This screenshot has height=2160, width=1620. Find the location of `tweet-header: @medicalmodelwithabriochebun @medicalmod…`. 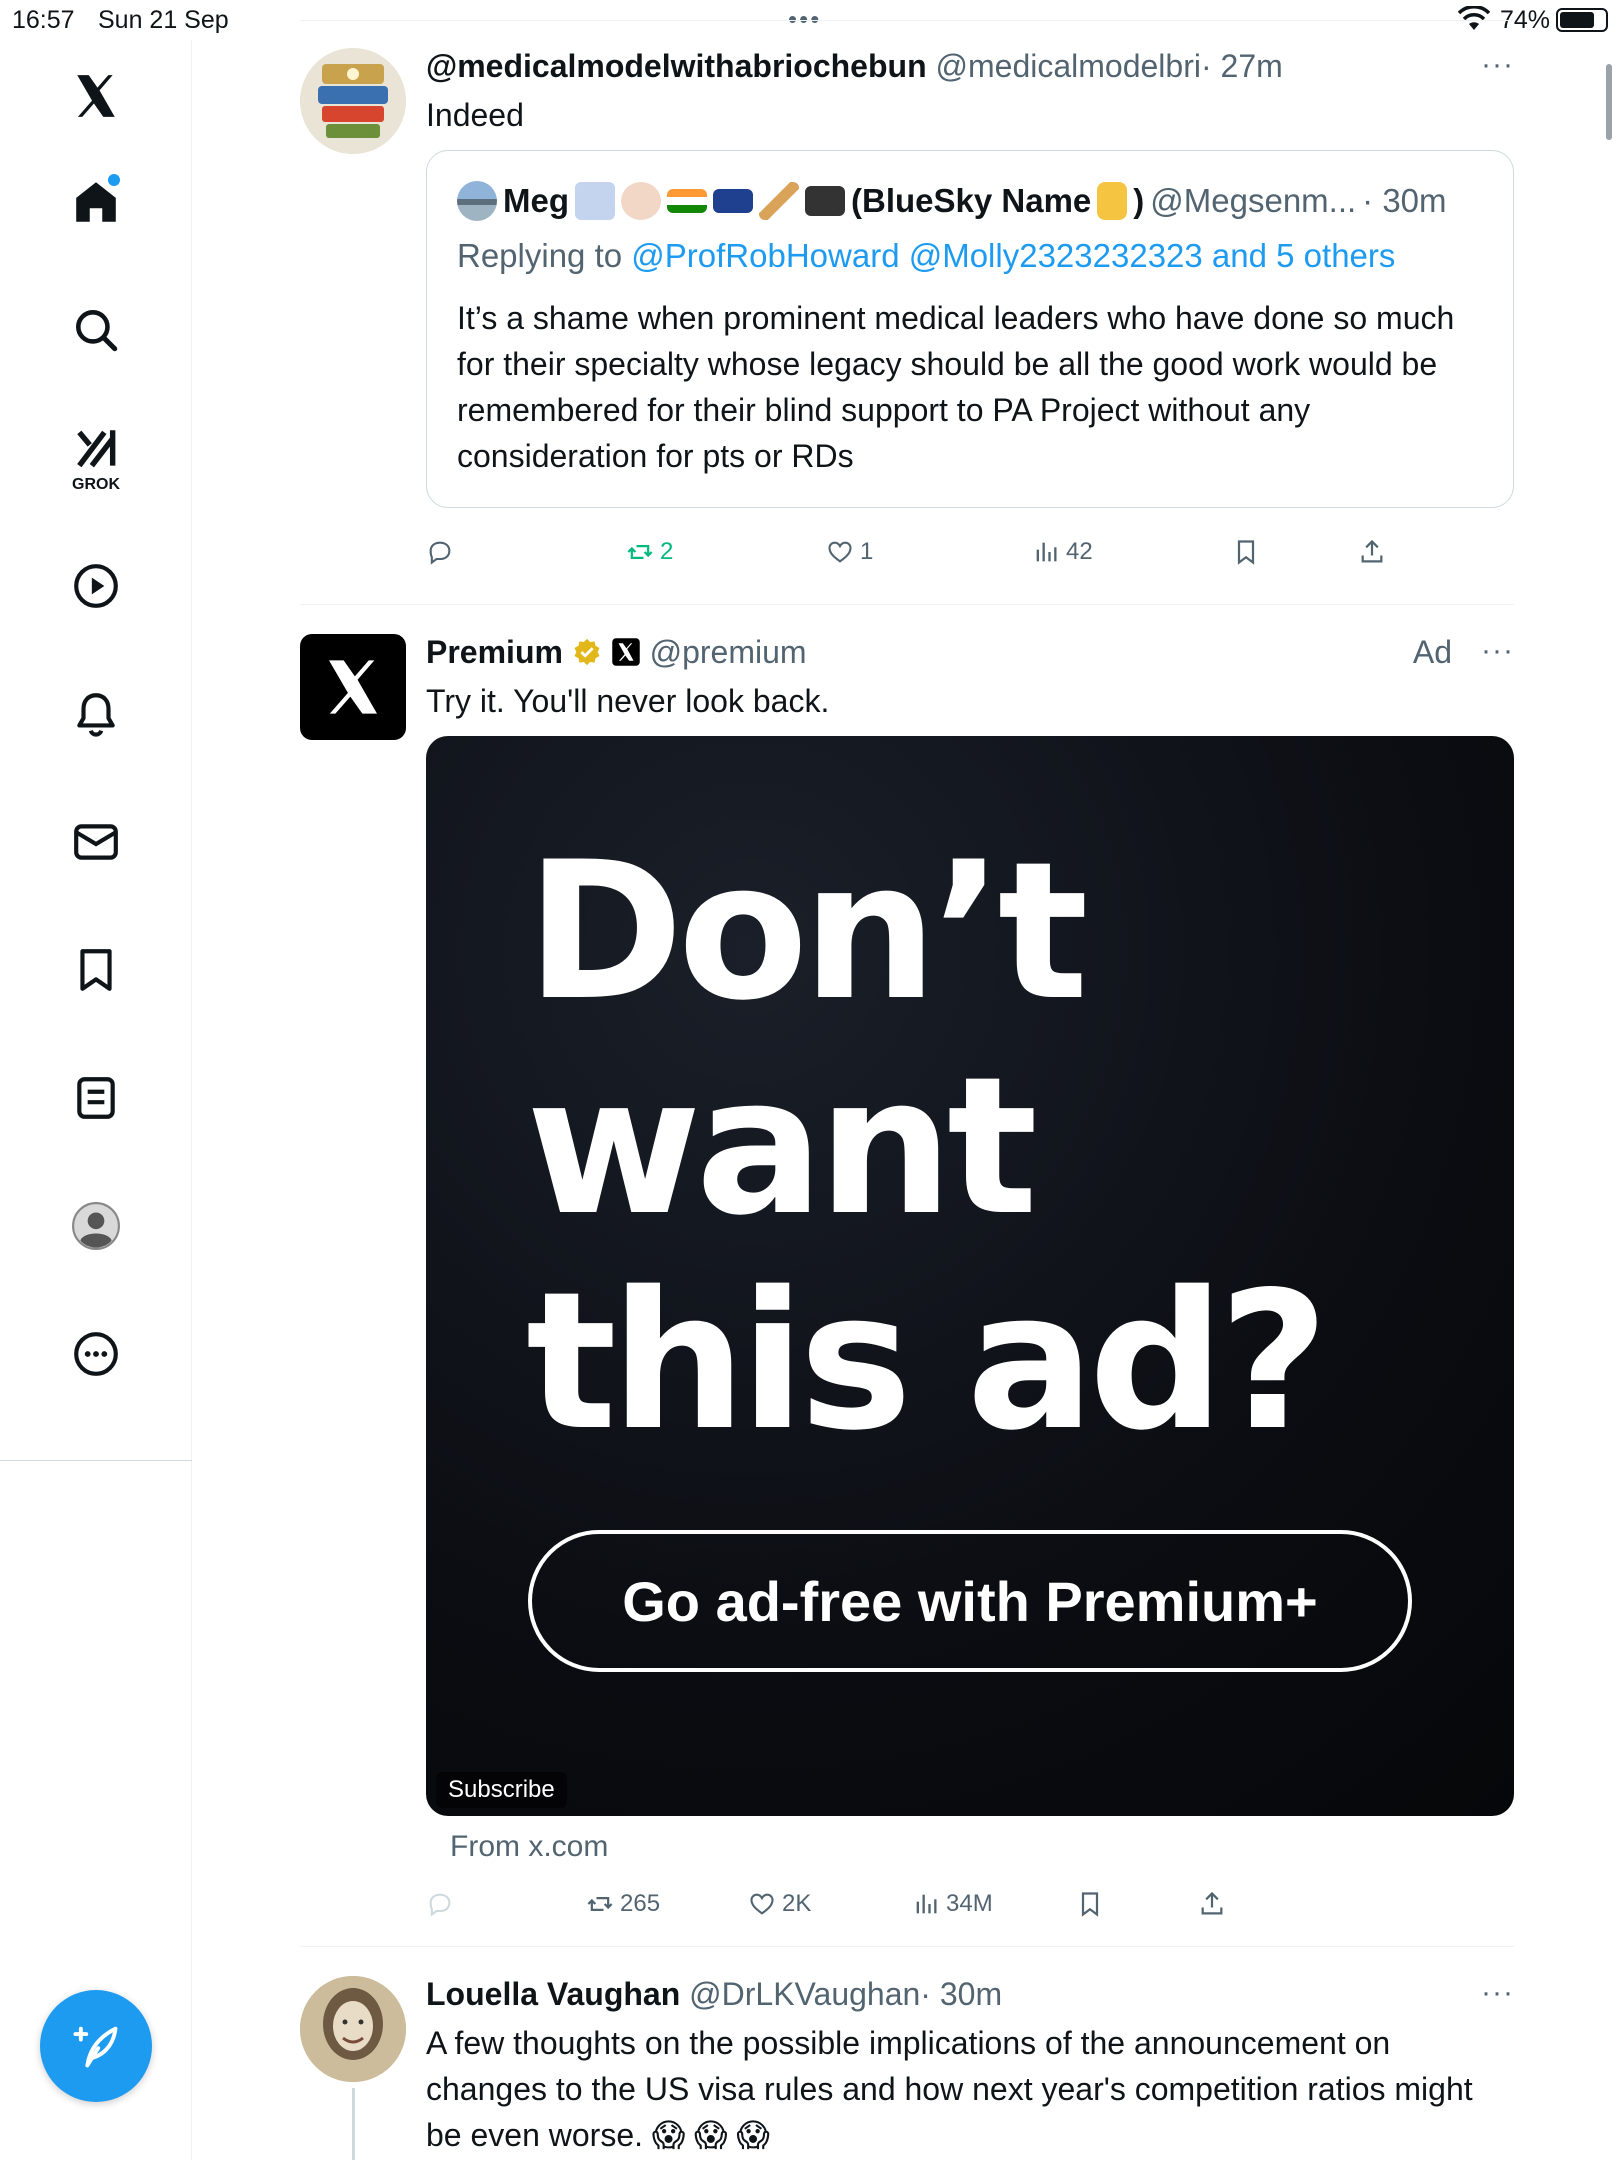

tweet-header: @medicalmodelwithabriochebun @medicalmod… is located at coordinates (854, 66).